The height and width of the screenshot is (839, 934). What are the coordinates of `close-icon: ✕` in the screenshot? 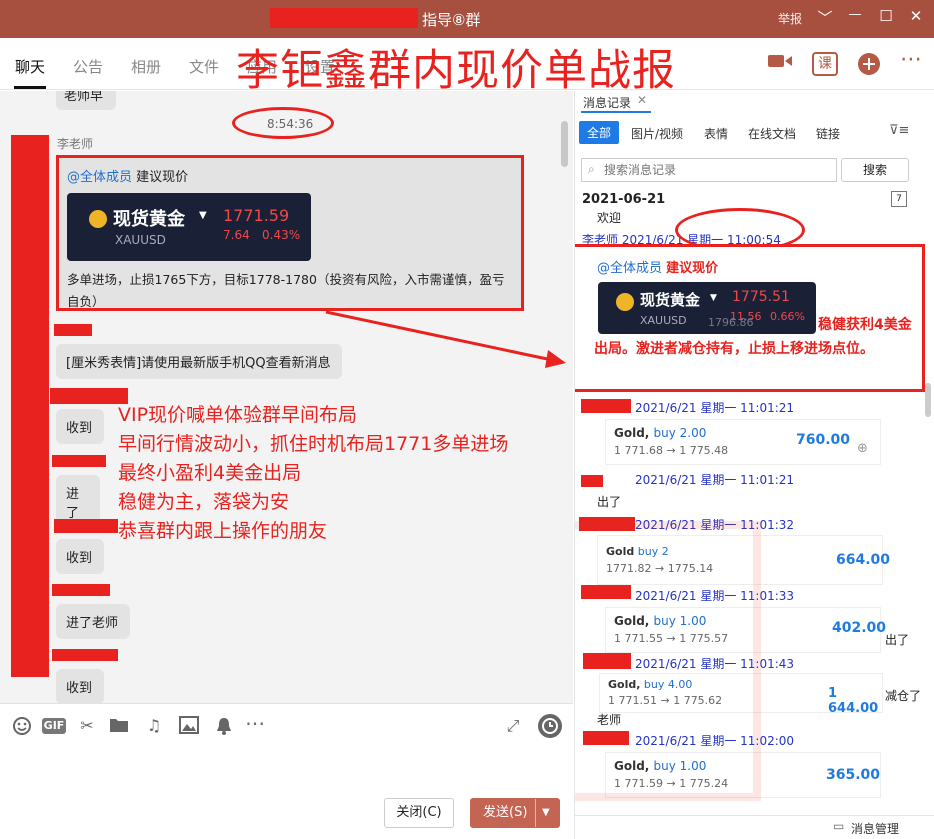 It's located at (642, 100).